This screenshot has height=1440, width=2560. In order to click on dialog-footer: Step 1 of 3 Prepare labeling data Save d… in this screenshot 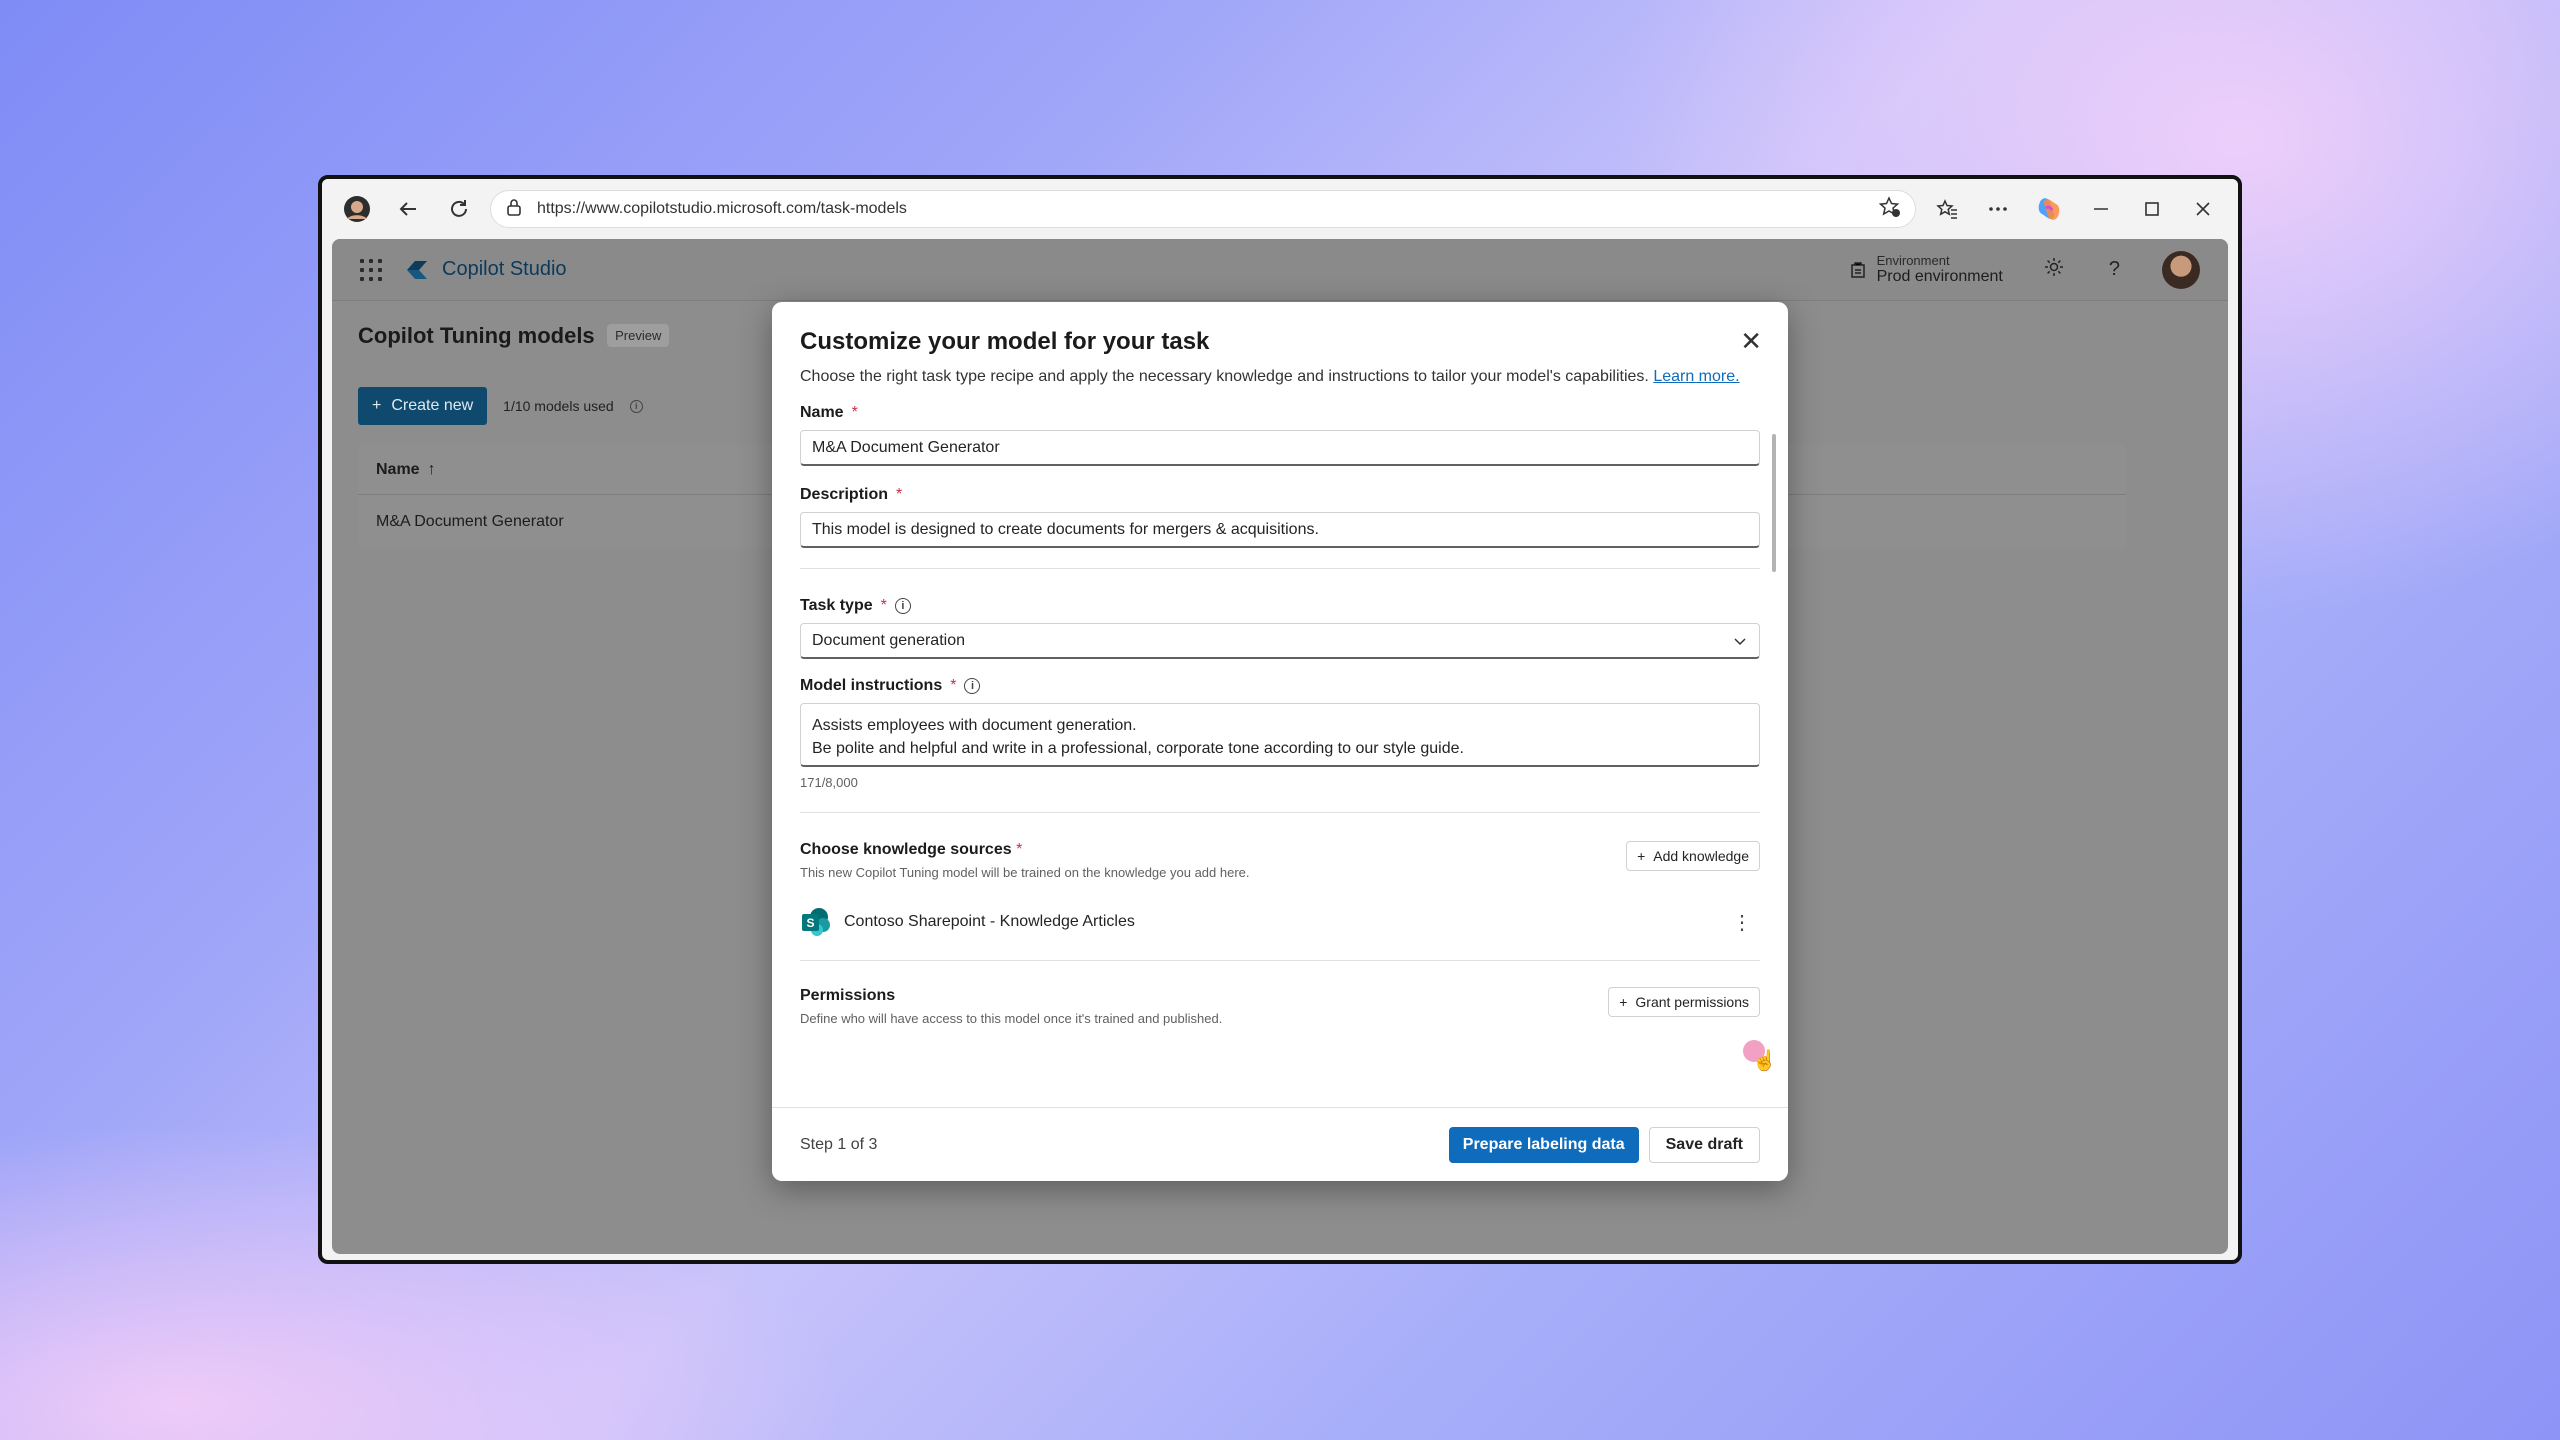, I will do `click(1280, 1144)`.